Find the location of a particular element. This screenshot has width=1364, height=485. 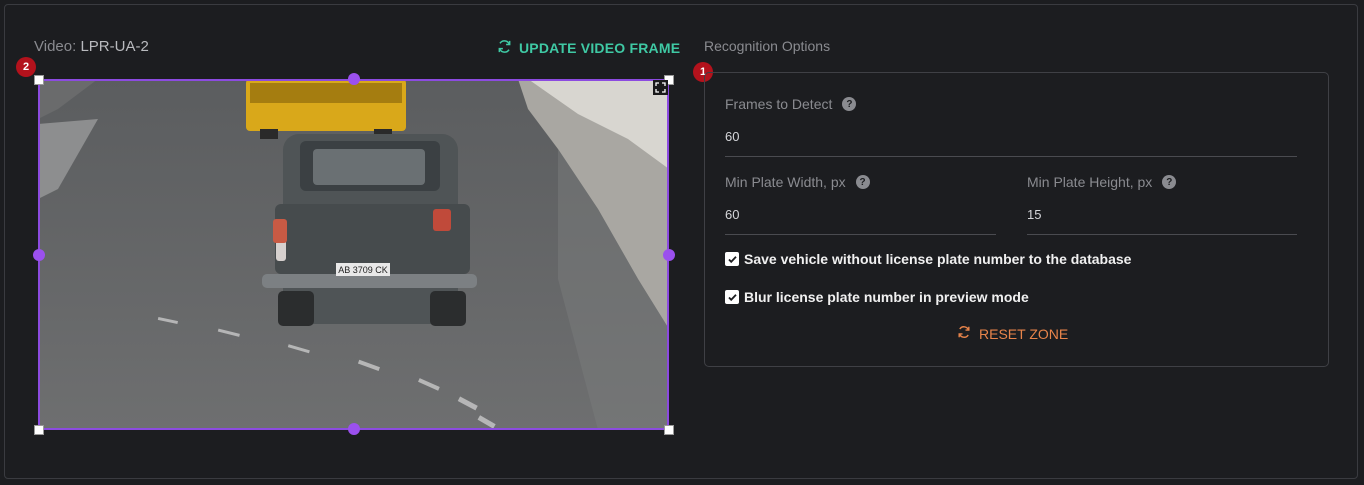

recognition-options-title: Recognition Options is located at coordinates (767, 46).